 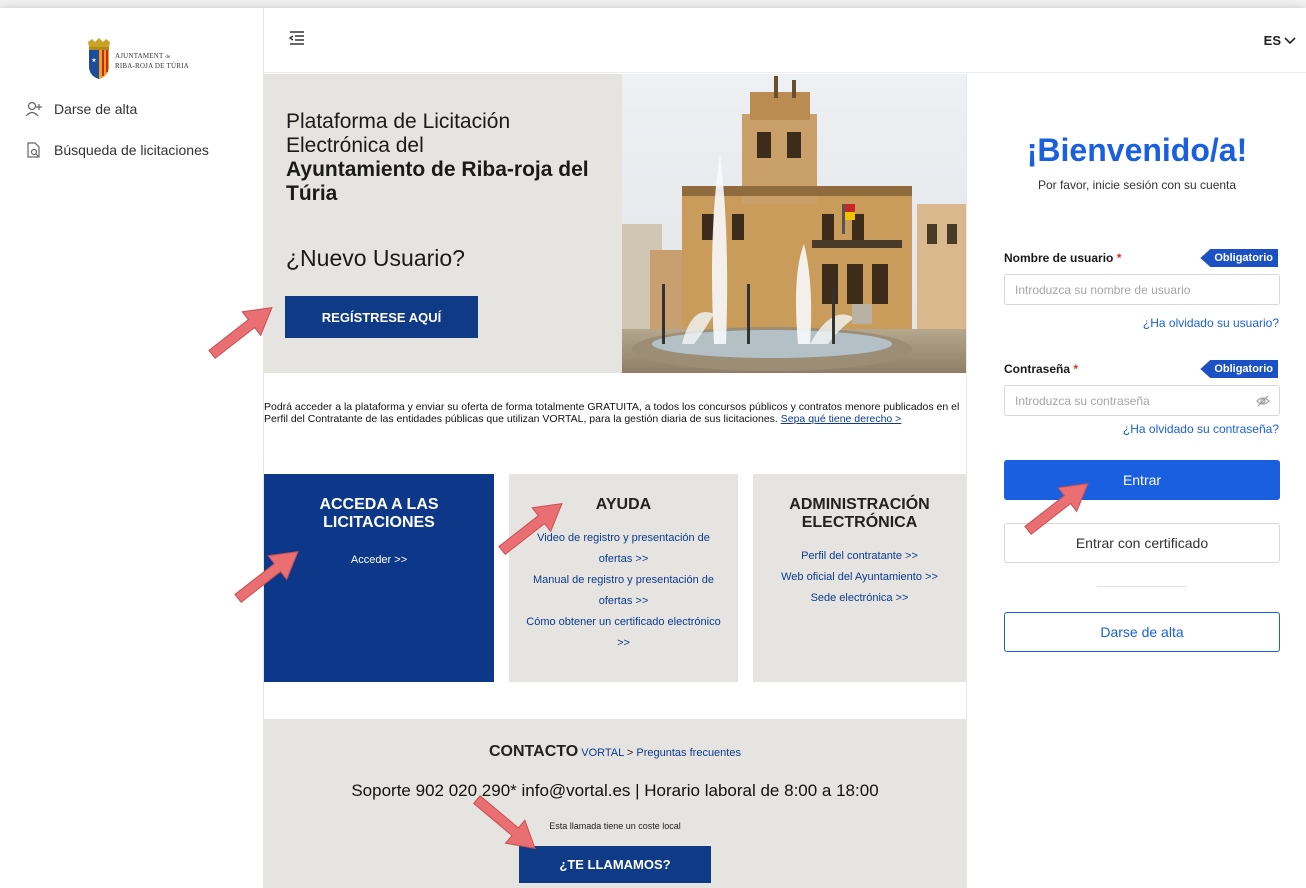 What do you see at coordinates (1059, 258) in the screenshot?
I see `username-label-text: Nombre de usuario` at bounding box center [1059, 258].